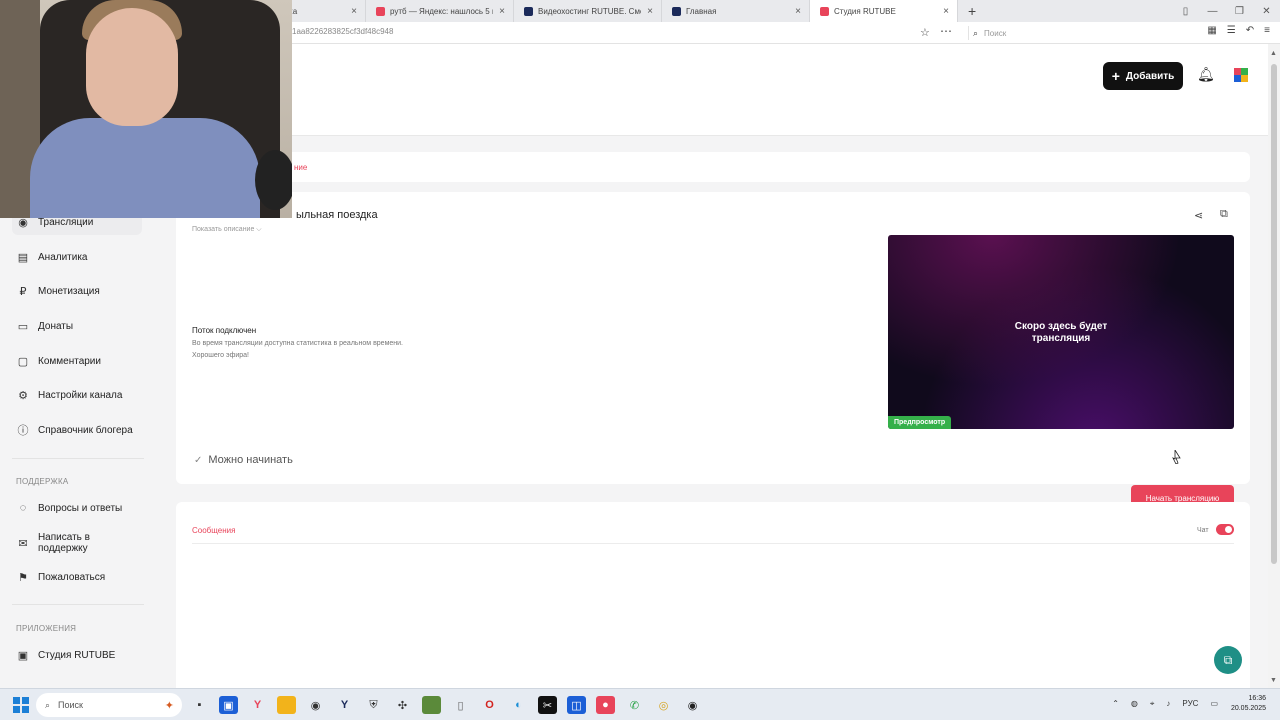 The width and height of the screenshot is (1280, 720). I want to click on store-icon: ▣, so click(228, 705).